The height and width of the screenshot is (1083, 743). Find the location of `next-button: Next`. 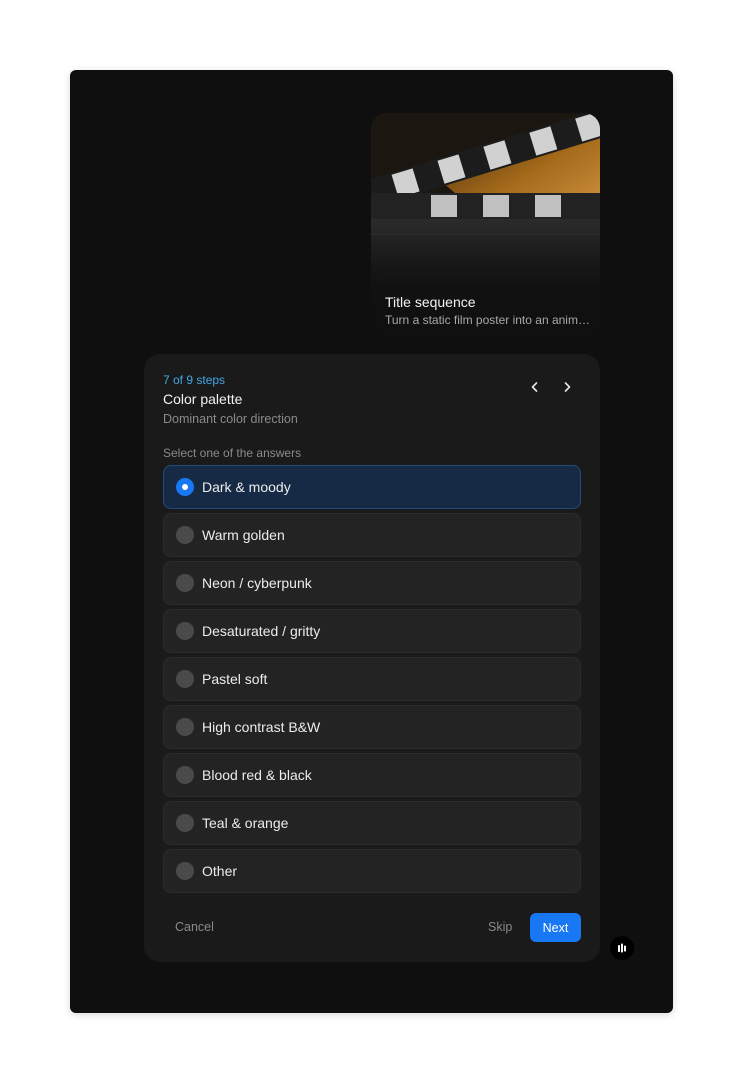

next-button: Next is located at coordinates (555, 927).